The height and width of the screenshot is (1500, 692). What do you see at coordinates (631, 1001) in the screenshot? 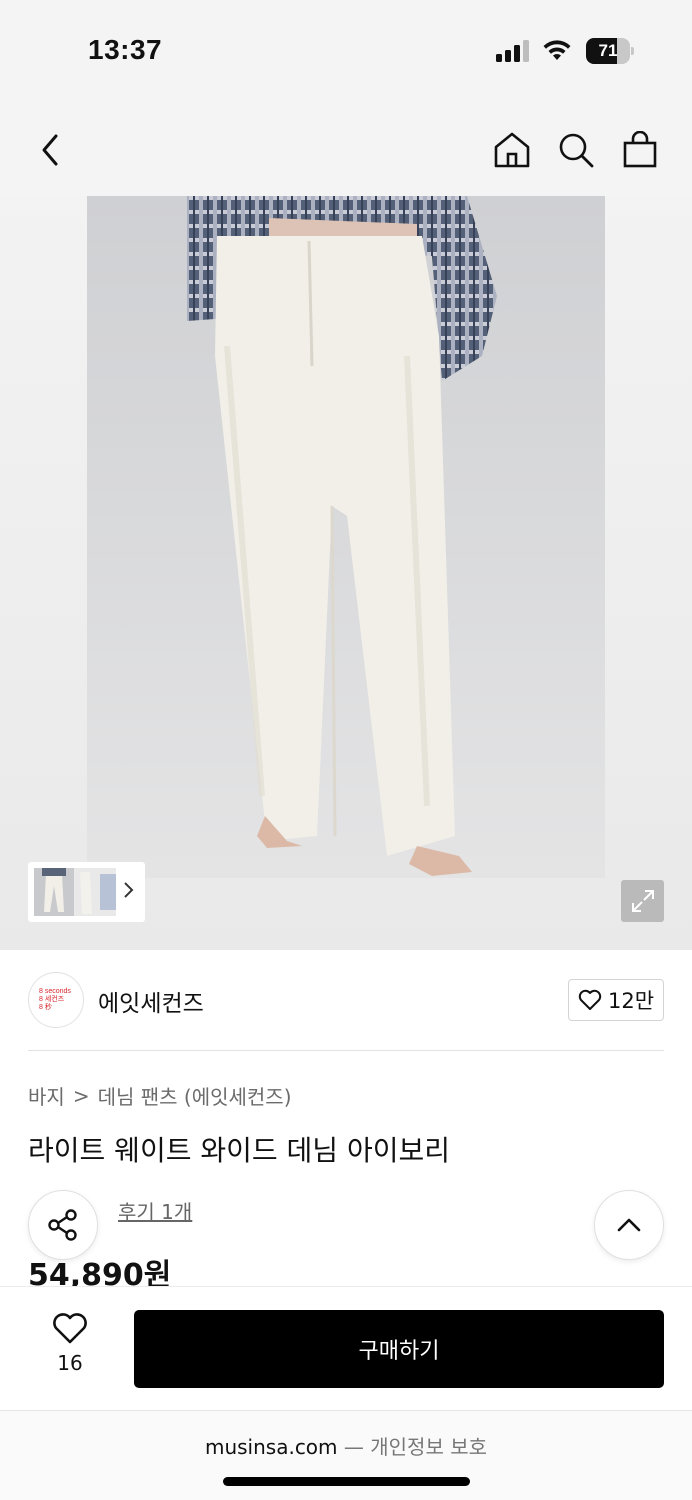
I see `brand-like-count: 12만` at bounding box center [631, 1001].